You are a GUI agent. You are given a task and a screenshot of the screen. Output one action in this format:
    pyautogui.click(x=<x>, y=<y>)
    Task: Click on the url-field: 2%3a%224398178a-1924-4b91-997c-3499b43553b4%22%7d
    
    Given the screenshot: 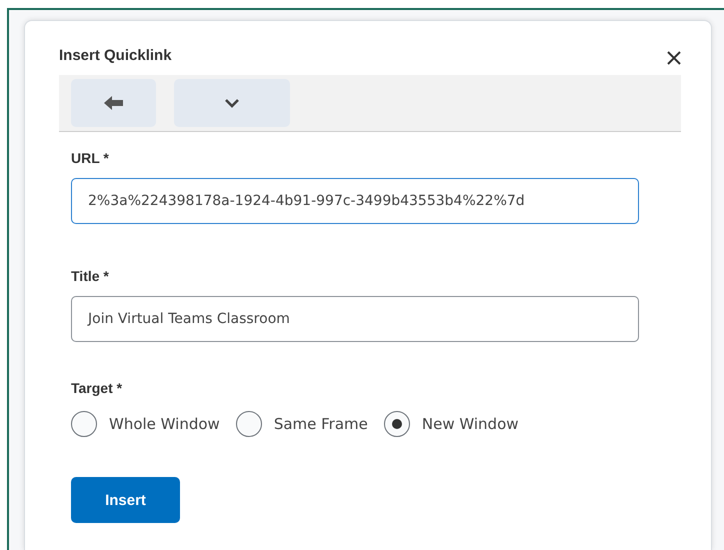 What is the action you would take?
    pyautogui.click(x=355, y=201)
    